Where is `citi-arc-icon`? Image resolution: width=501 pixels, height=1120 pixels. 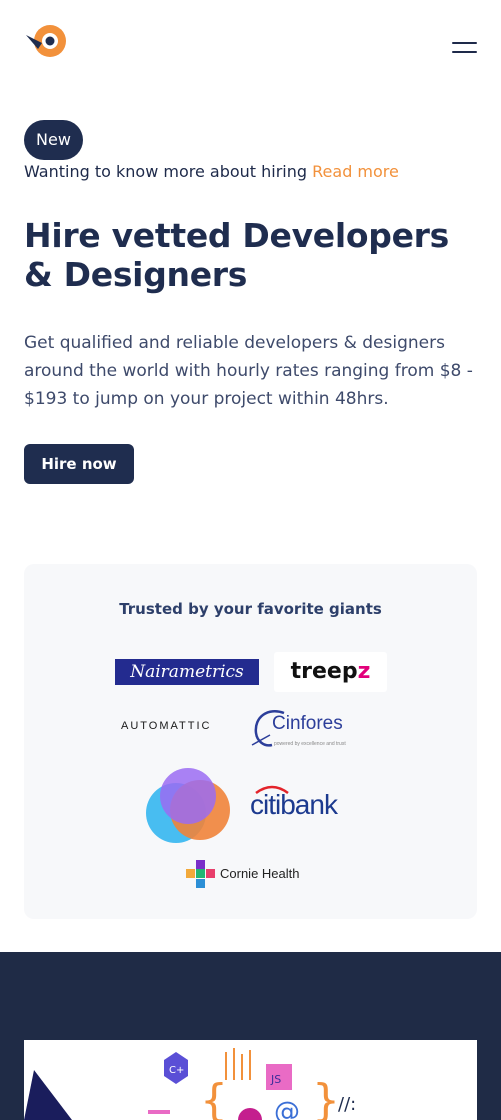
citi-arc-icon is located at coordinates (272, 789).